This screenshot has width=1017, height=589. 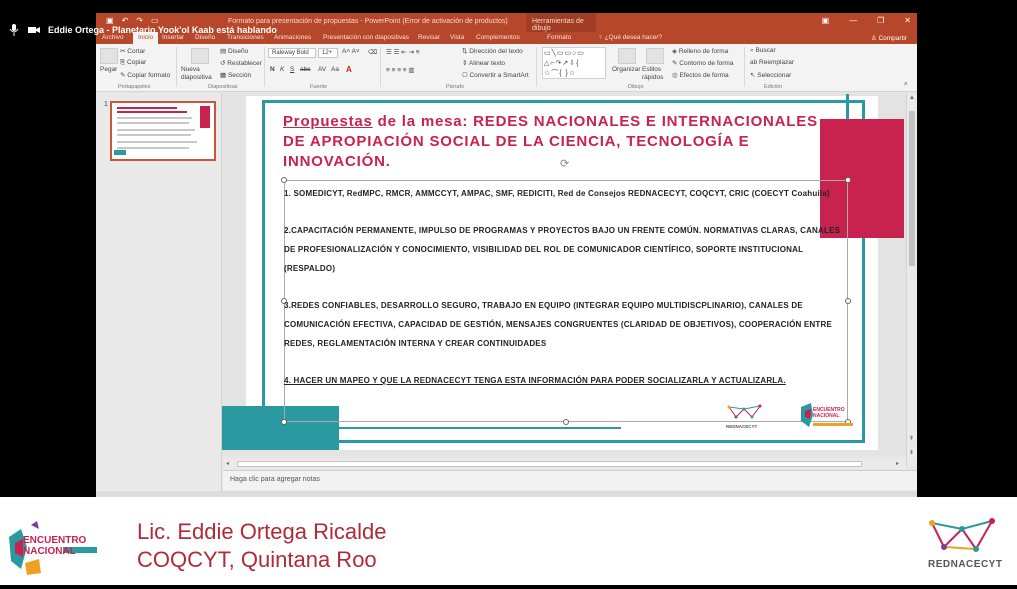 I want to click on banner-logo-line2: NACIONAL, so click(x=49, y=551).